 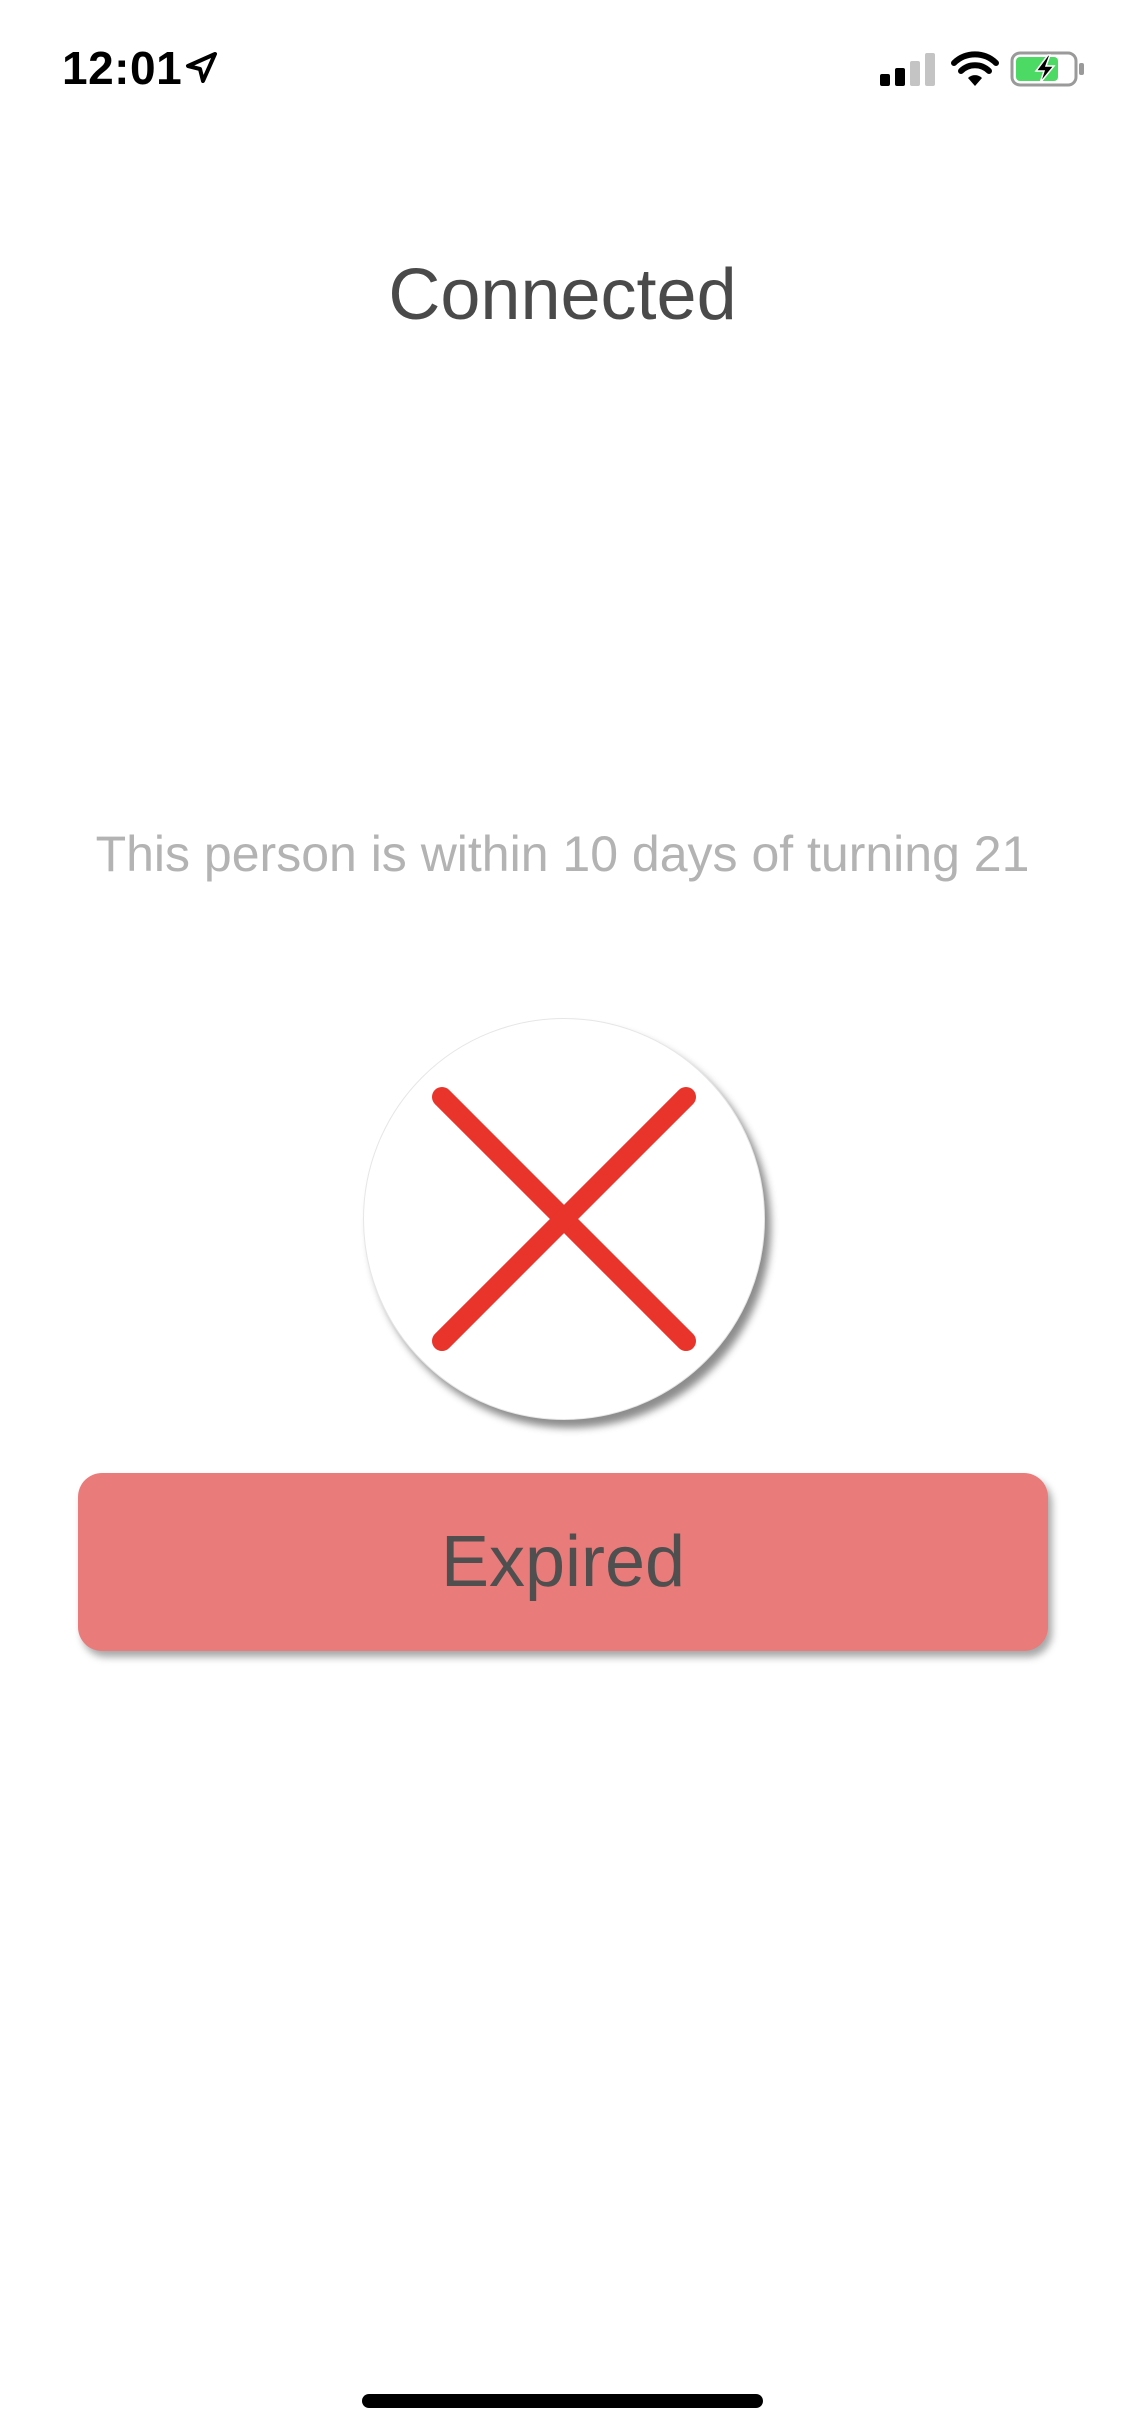 I want to click on x-mark-icon, so click(x=564, y=1219).